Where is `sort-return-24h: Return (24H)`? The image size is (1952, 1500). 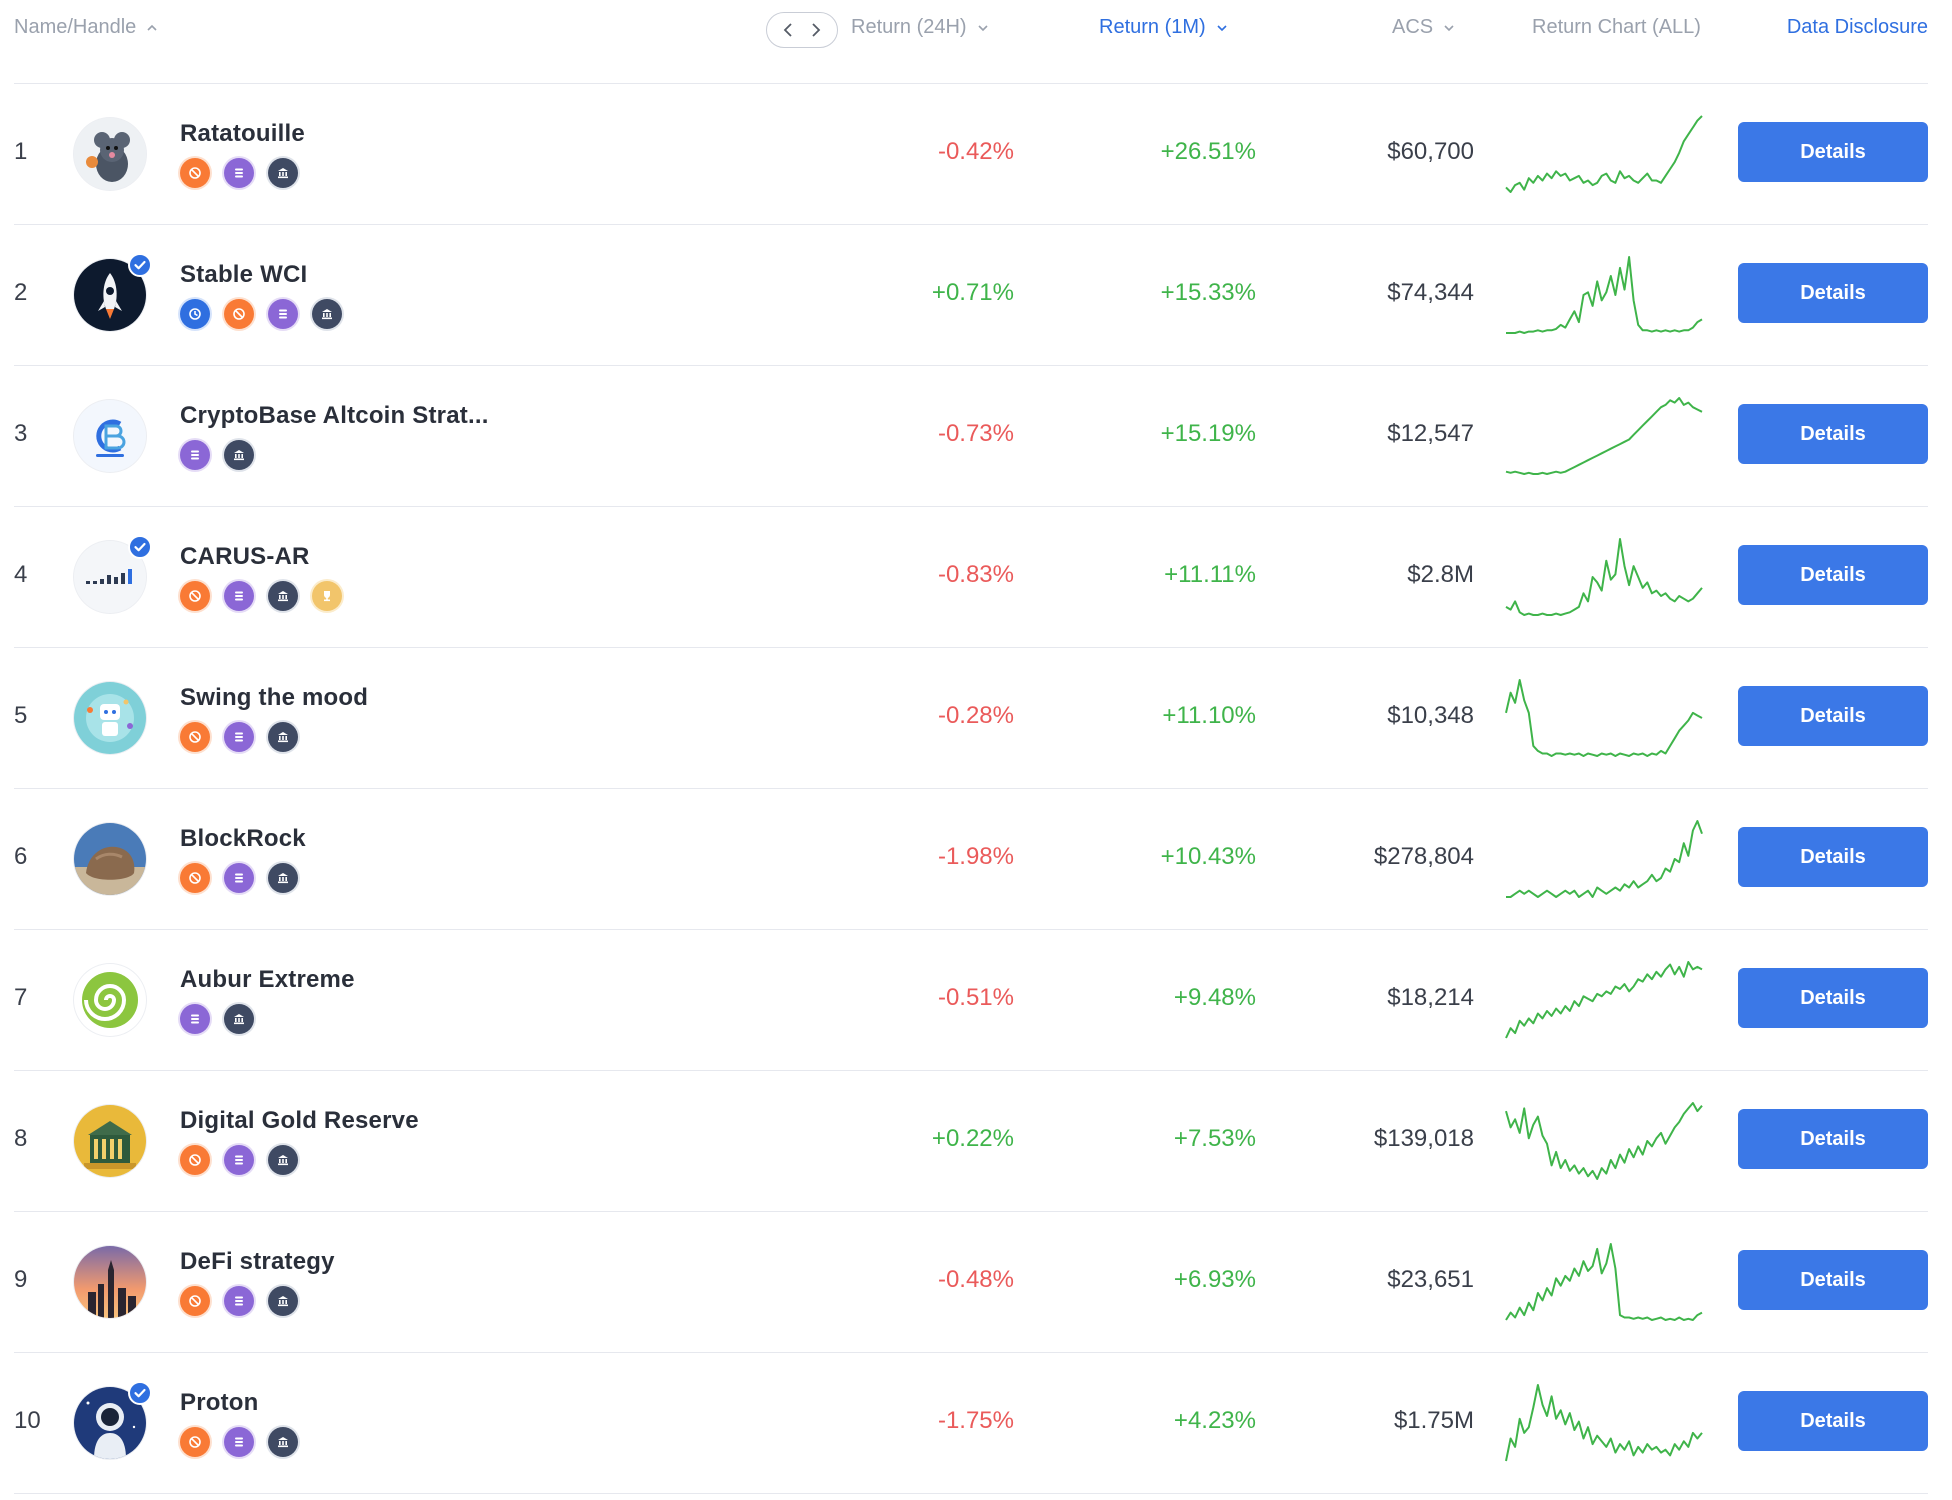
sort-return-24h: Return (24H) is located at coordinates (920, 27).